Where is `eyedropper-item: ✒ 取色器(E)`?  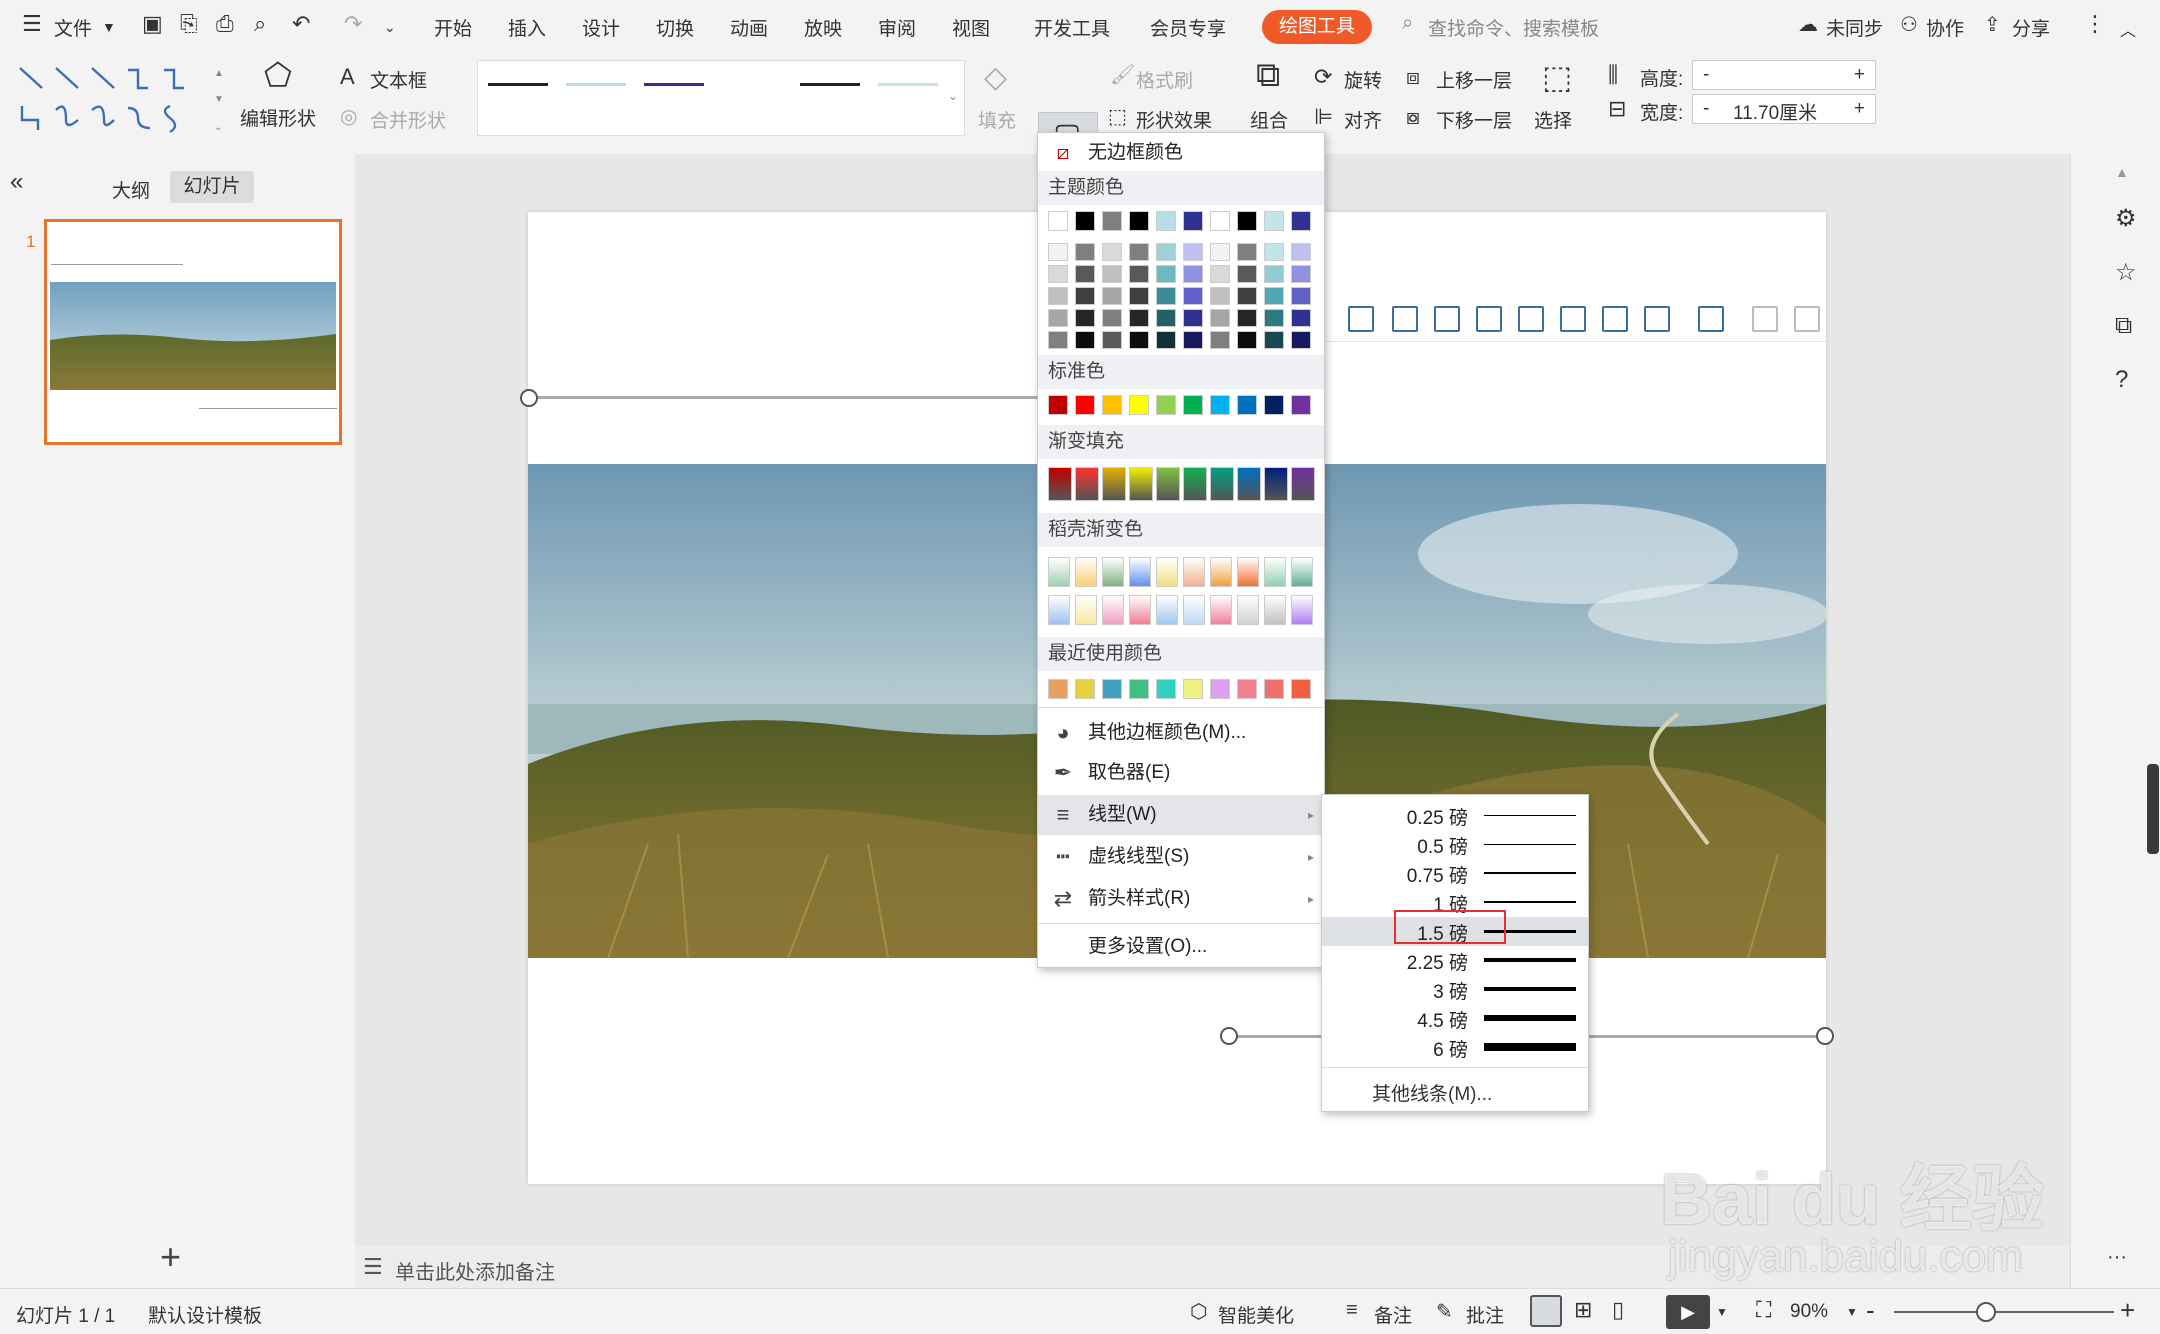
eyedropper-item: ✒ 取色器(E) is located at coordinates (1181, 773).